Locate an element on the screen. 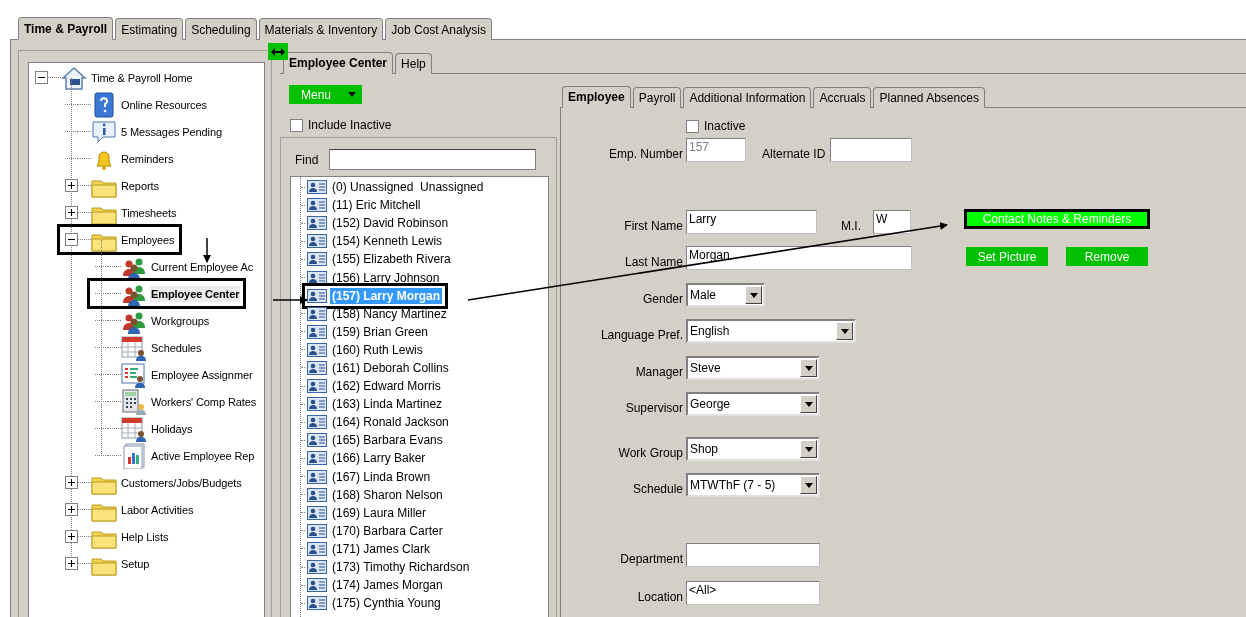 This screenshot has width=1246, height=617. employee-item: (156) Larry Johnson is located at coordinates (386, 277).